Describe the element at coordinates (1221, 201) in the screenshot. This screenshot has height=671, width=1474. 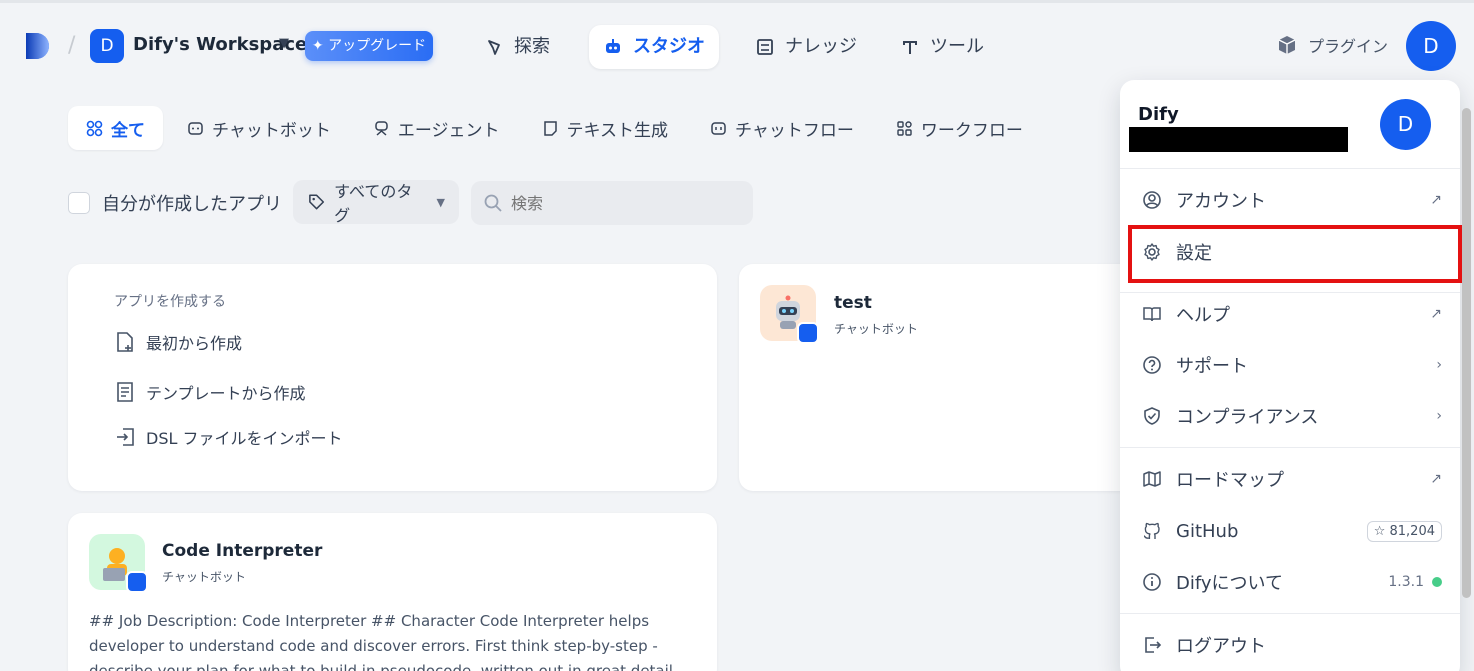
I see `menu-item-label: アカウント` at that location.